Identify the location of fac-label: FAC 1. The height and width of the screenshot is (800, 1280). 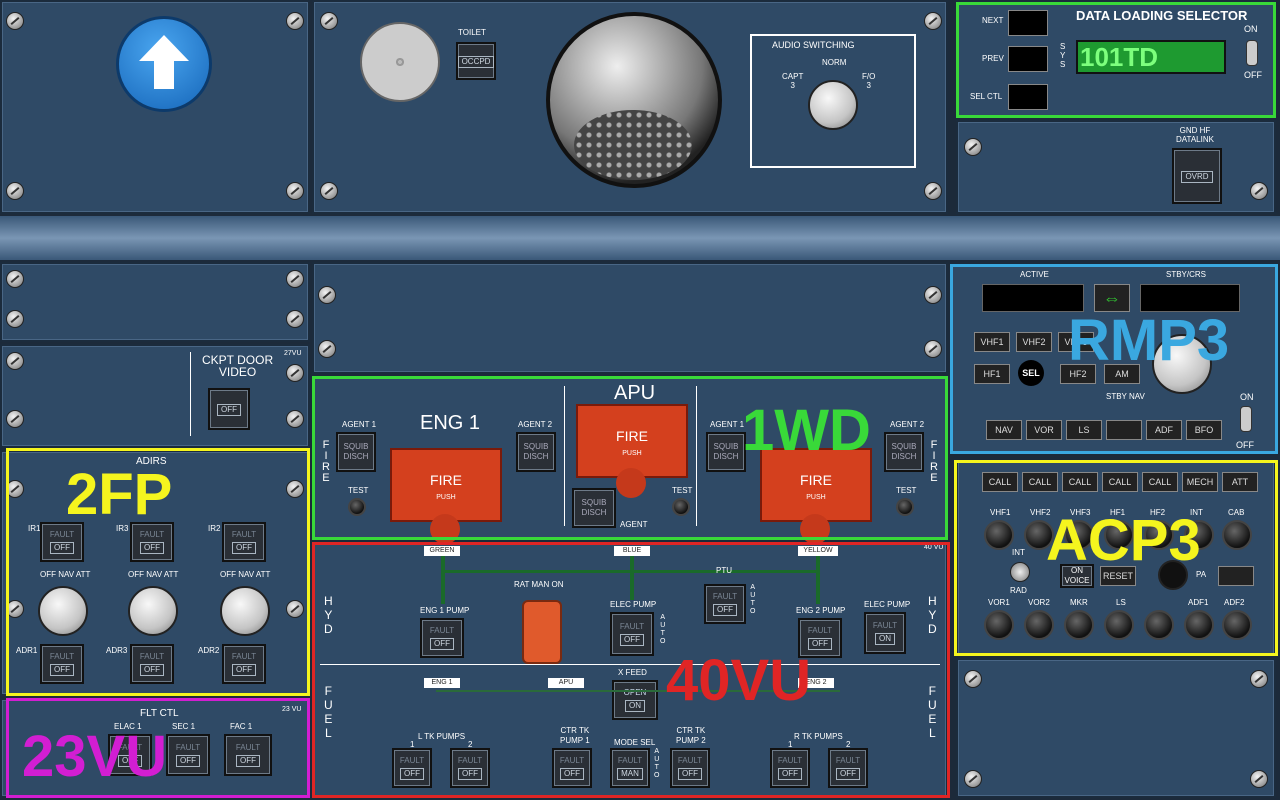
(241, 726).